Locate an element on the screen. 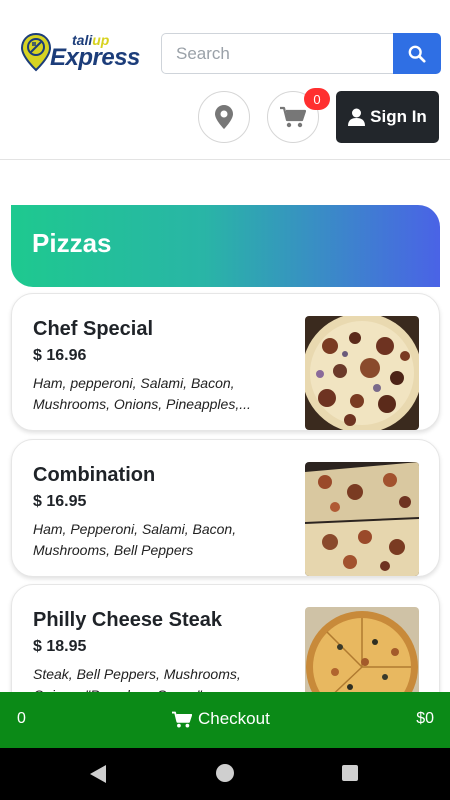  location-pin-icon is located at coordinates (224, 117).